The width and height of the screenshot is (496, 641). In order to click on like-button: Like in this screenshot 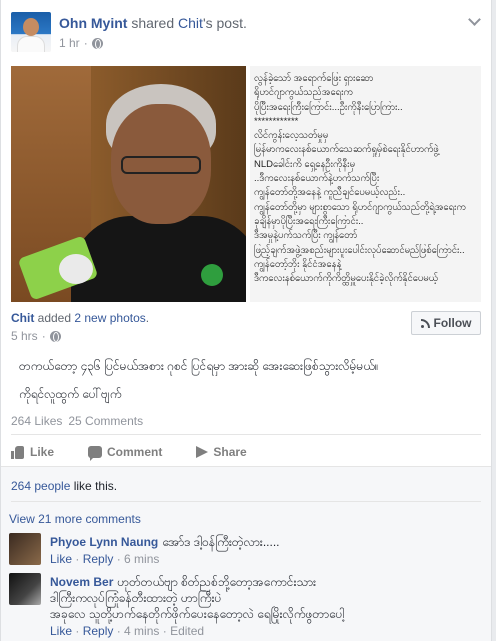, I will do `click(32, 452)`.